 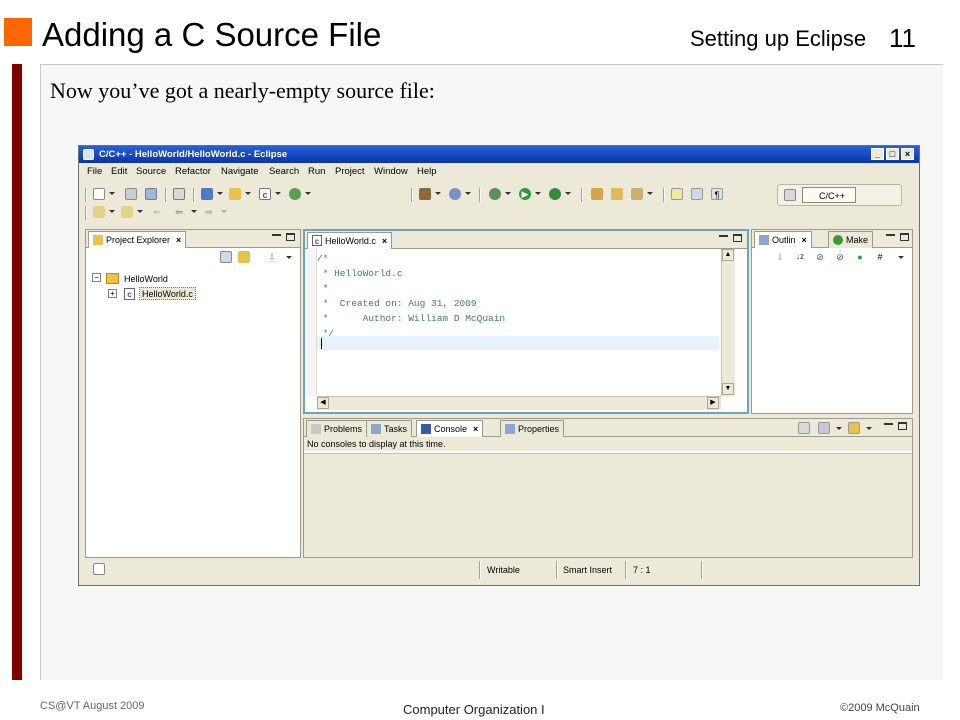 What do you see at coordinates (697, 194) in the screenshot?
I see `toggle-block-selection-icon` at bounding box center [697, 194].